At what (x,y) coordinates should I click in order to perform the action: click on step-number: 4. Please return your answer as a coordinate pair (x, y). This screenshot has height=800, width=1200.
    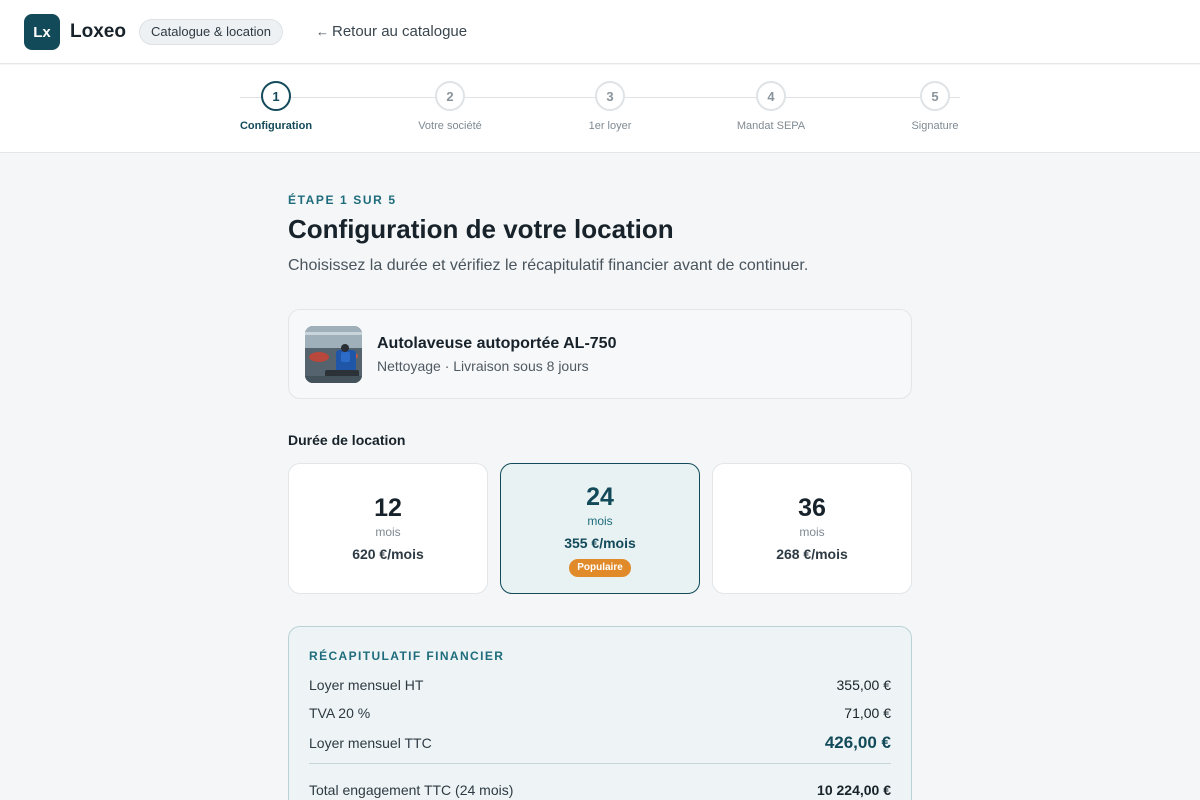
    Looking at the image, I should click on (771, 96).